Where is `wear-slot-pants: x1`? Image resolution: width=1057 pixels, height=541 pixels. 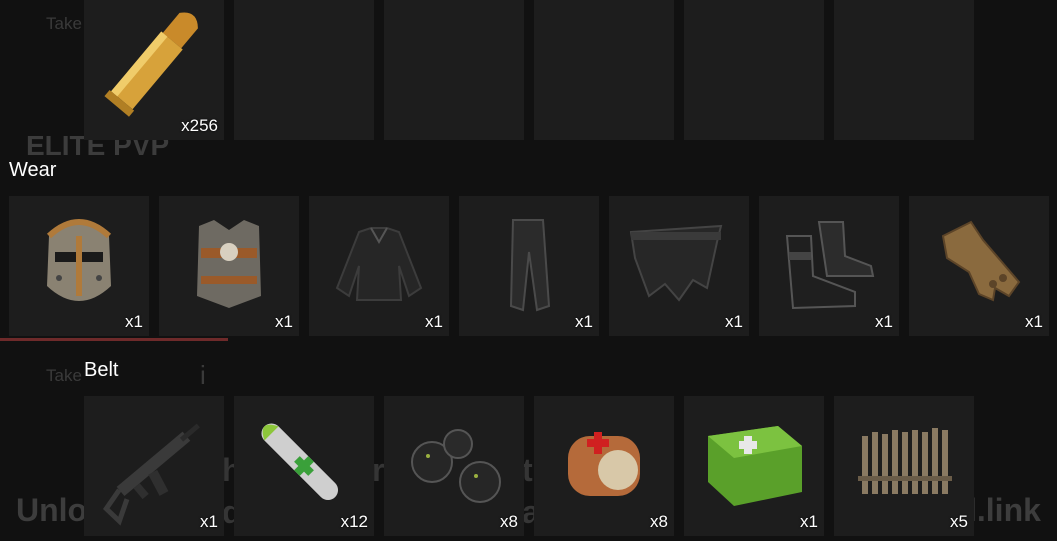
wear-slot-pants: x1 is located at coordinates (529, 266).